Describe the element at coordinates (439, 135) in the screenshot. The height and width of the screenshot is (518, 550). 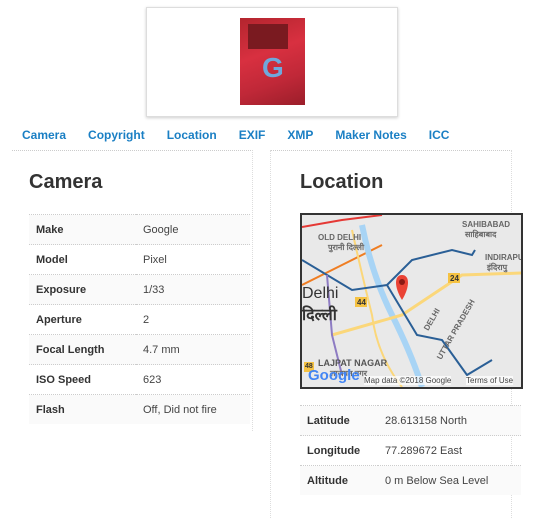
I see `tab-icc: ICC` at that location.